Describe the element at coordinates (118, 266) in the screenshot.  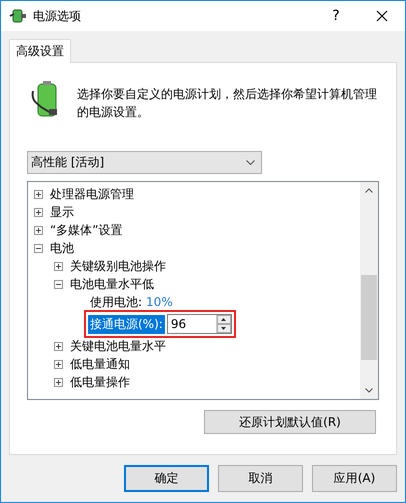
I see `tree-item: 关键级别电池操作` at that location.